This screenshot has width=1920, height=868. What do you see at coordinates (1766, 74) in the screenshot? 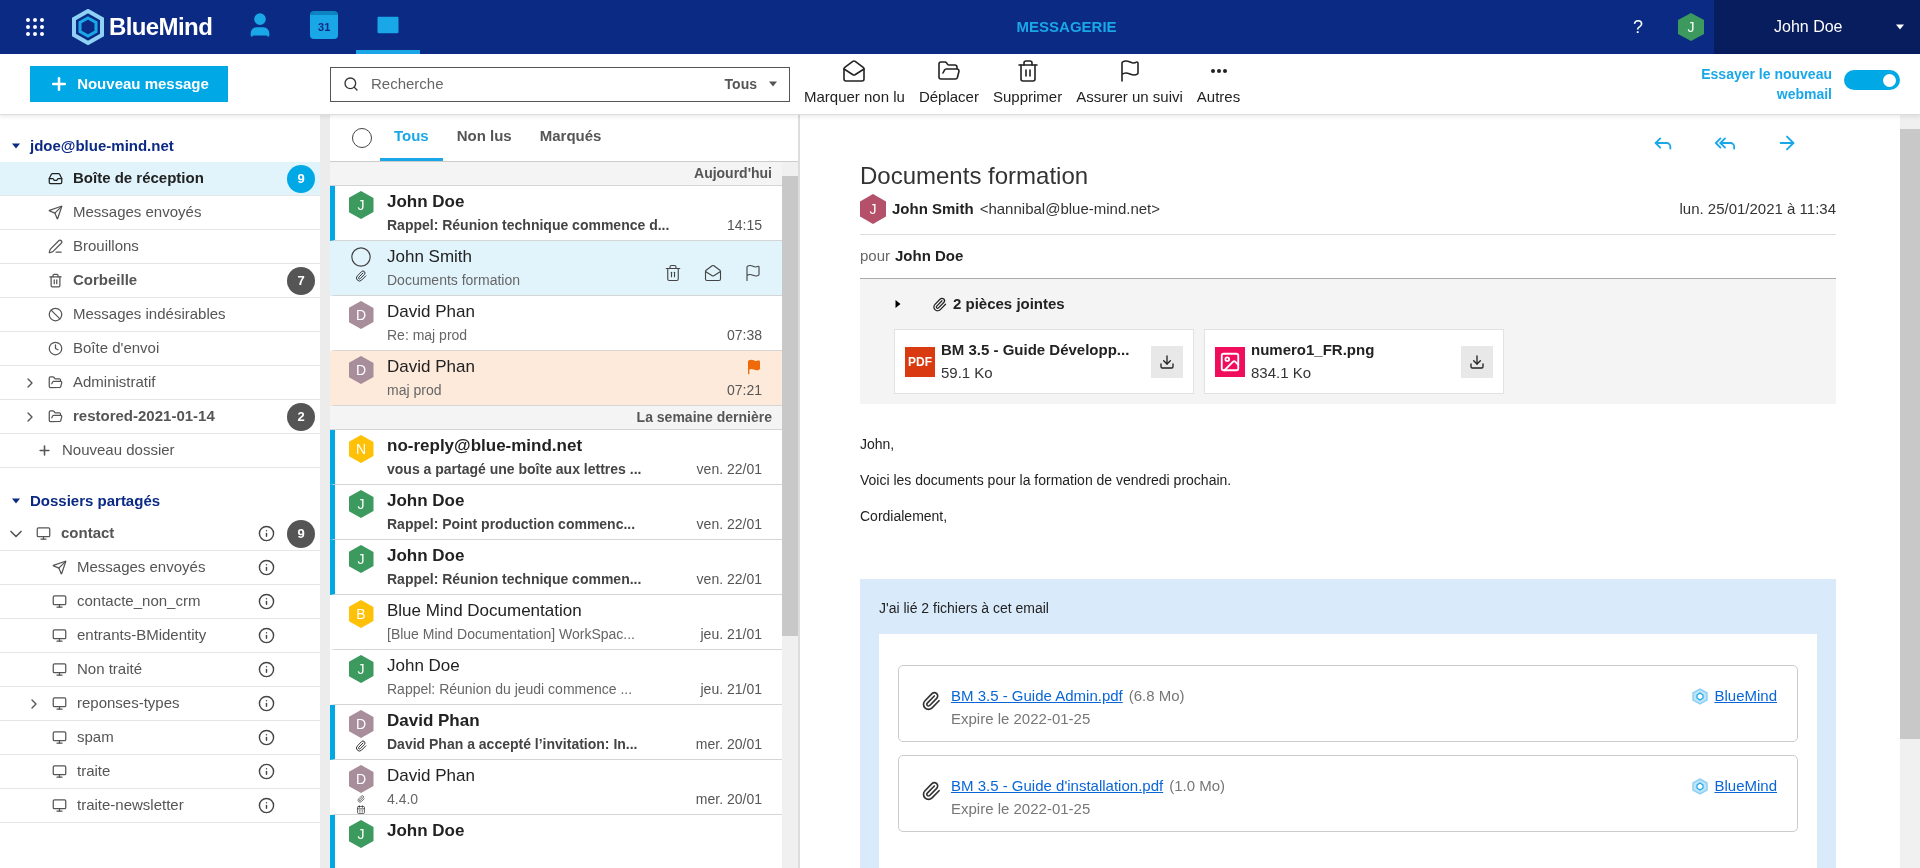
I see `try-new-webmail-text: Essayer le nouveau` at bounding box center [1766, 74].